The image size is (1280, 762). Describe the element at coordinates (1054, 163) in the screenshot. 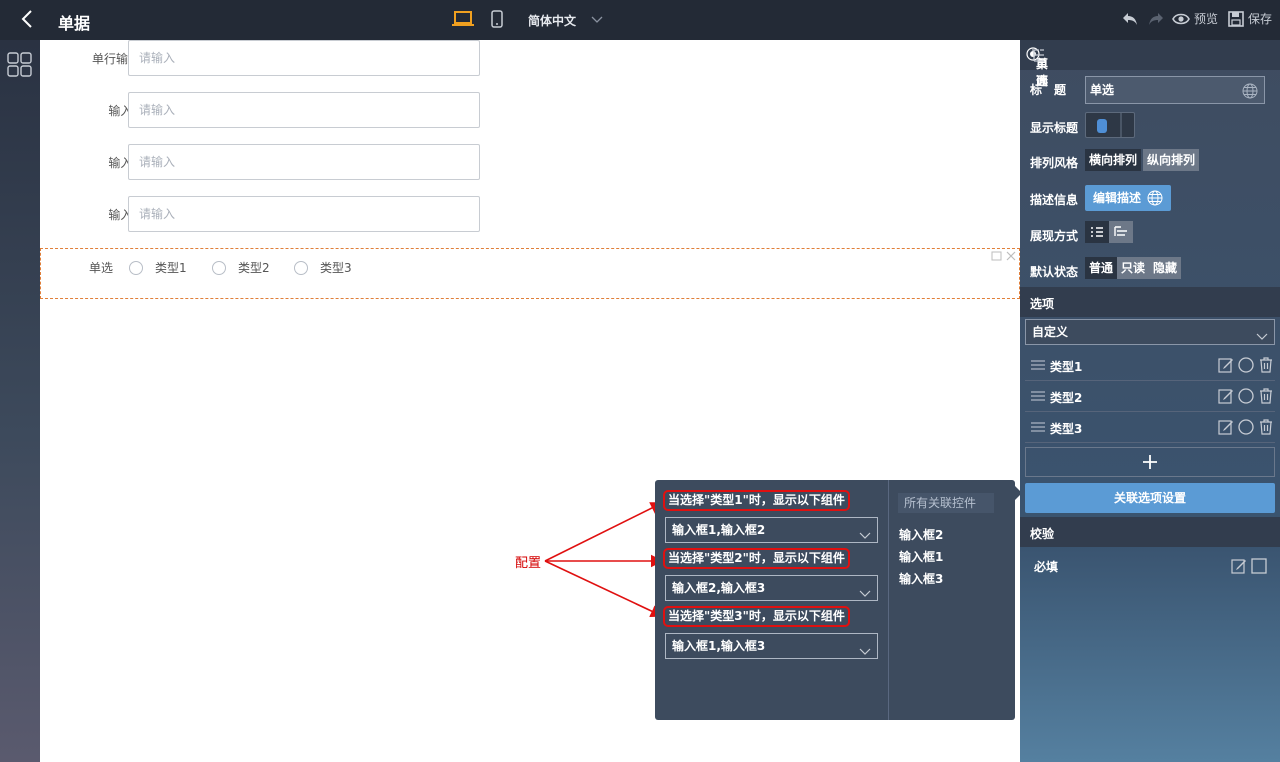

I see `layout-label: 排列风格` at that location.